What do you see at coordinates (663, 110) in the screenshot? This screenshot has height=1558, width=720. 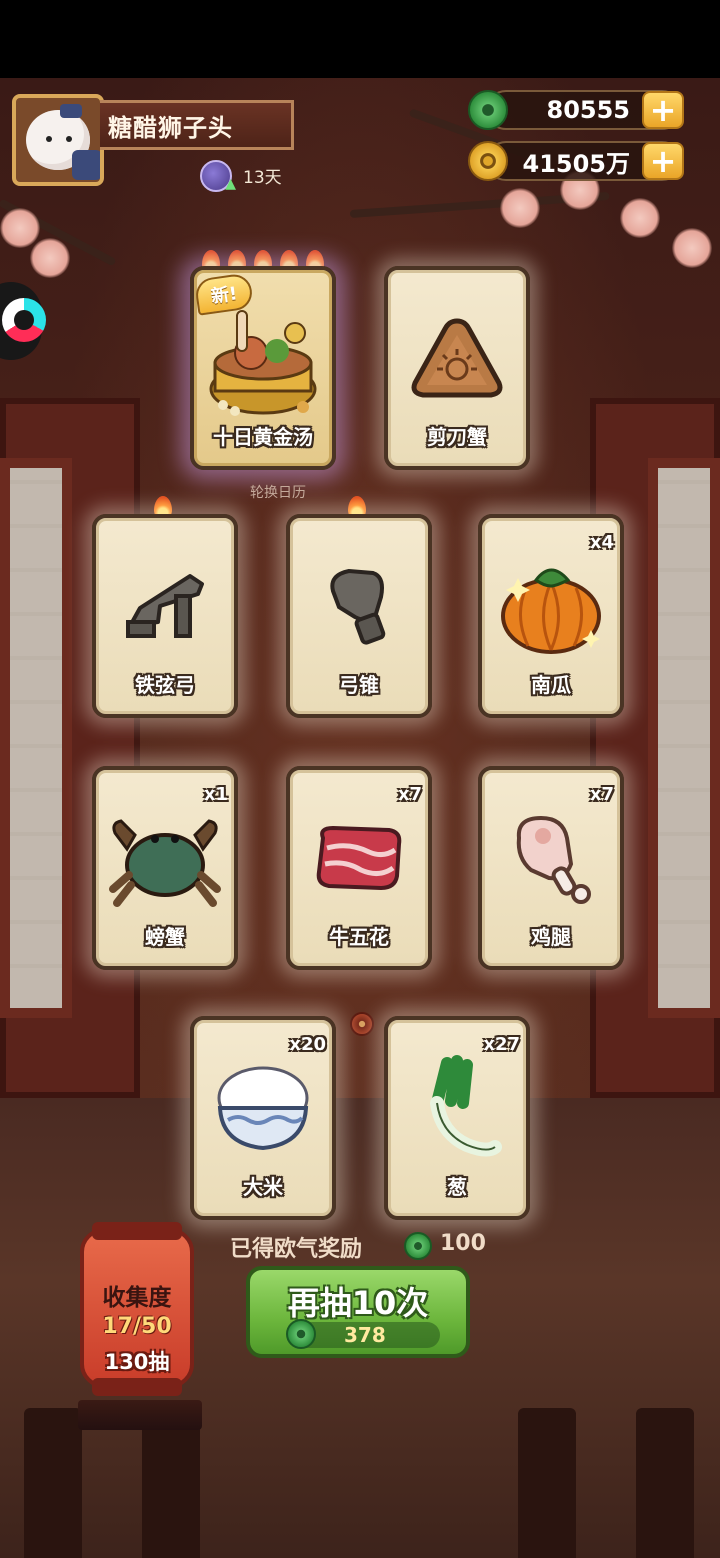 I see `add-jade-button: +` at bounding box center [663, 110].